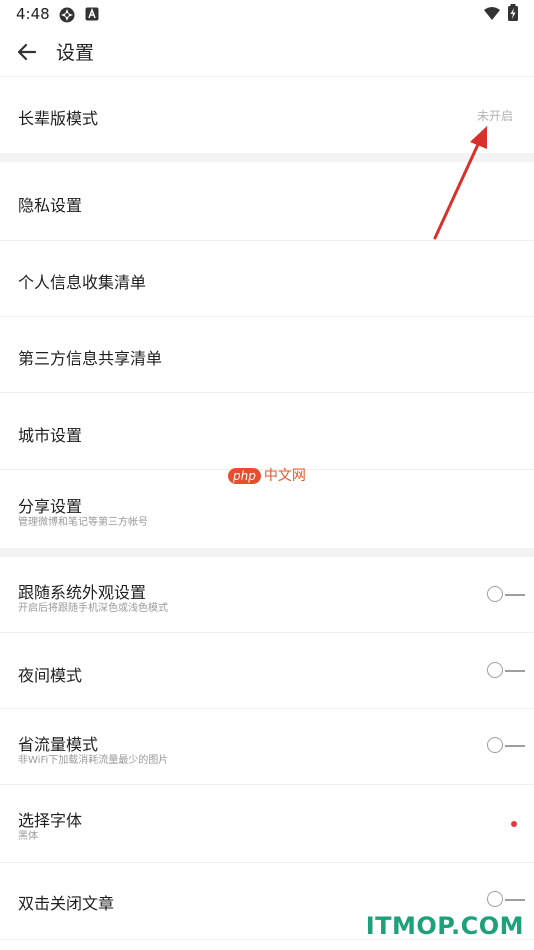  Describe the element at coordinates (507, 746) in the screenshot. I see `data-saver-toggle` at that location.